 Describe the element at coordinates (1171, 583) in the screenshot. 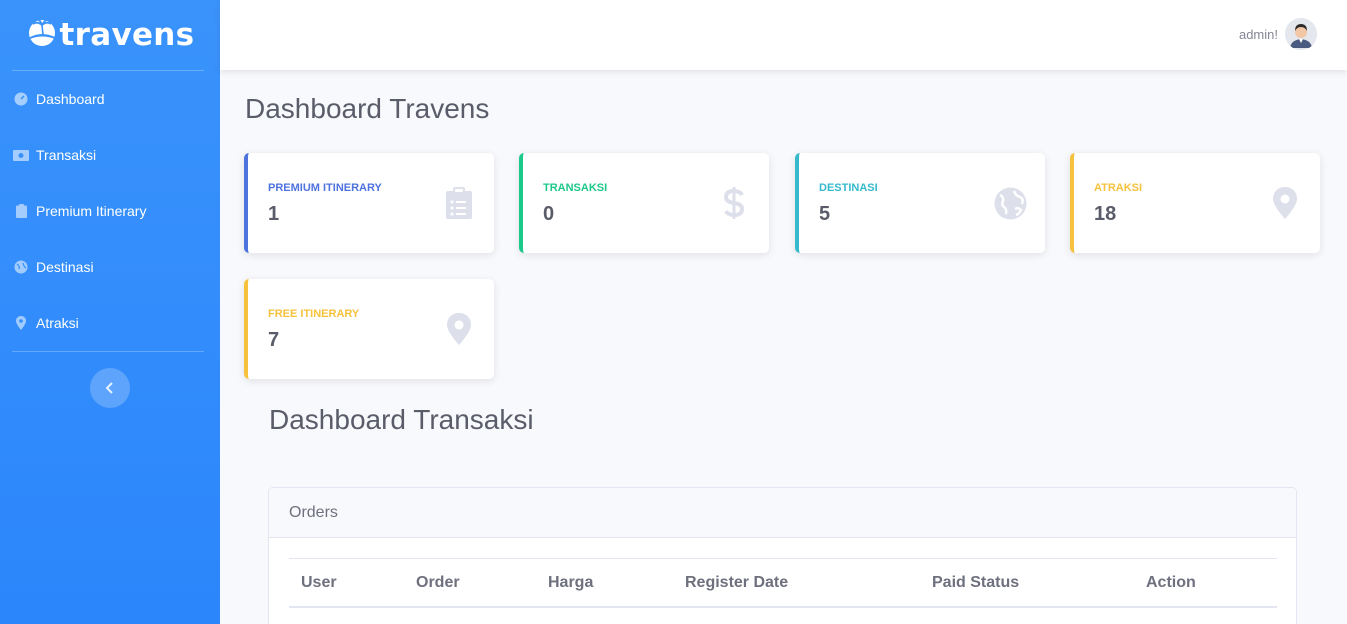

I see `column-header-action: Action` at that location.